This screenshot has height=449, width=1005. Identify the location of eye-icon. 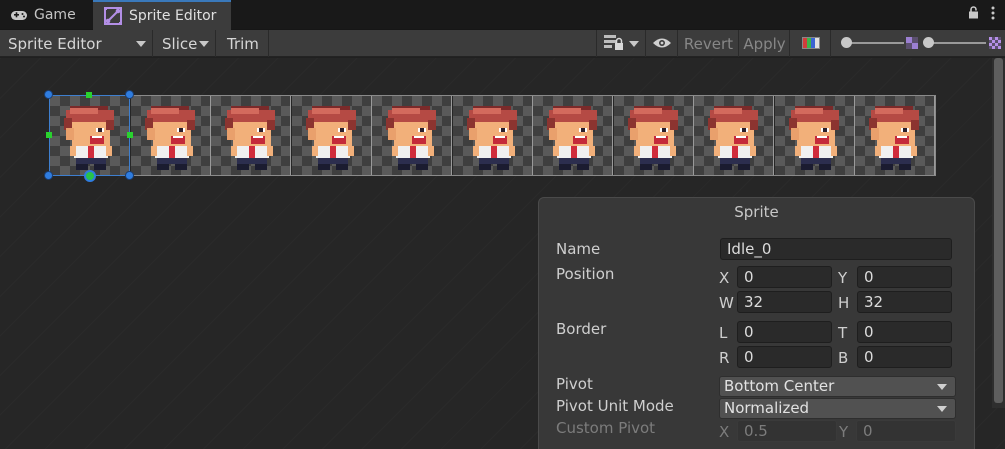
(662, 44).